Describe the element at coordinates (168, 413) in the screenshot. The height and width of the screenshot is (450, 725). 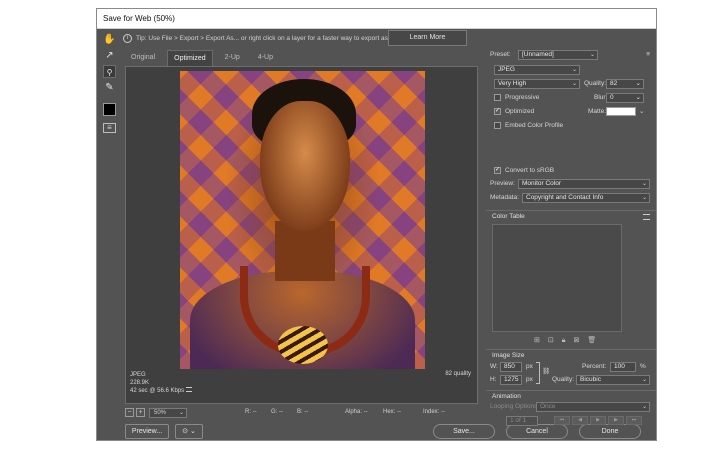
I see `zoom-level-select: 50% ⌄` at that location.